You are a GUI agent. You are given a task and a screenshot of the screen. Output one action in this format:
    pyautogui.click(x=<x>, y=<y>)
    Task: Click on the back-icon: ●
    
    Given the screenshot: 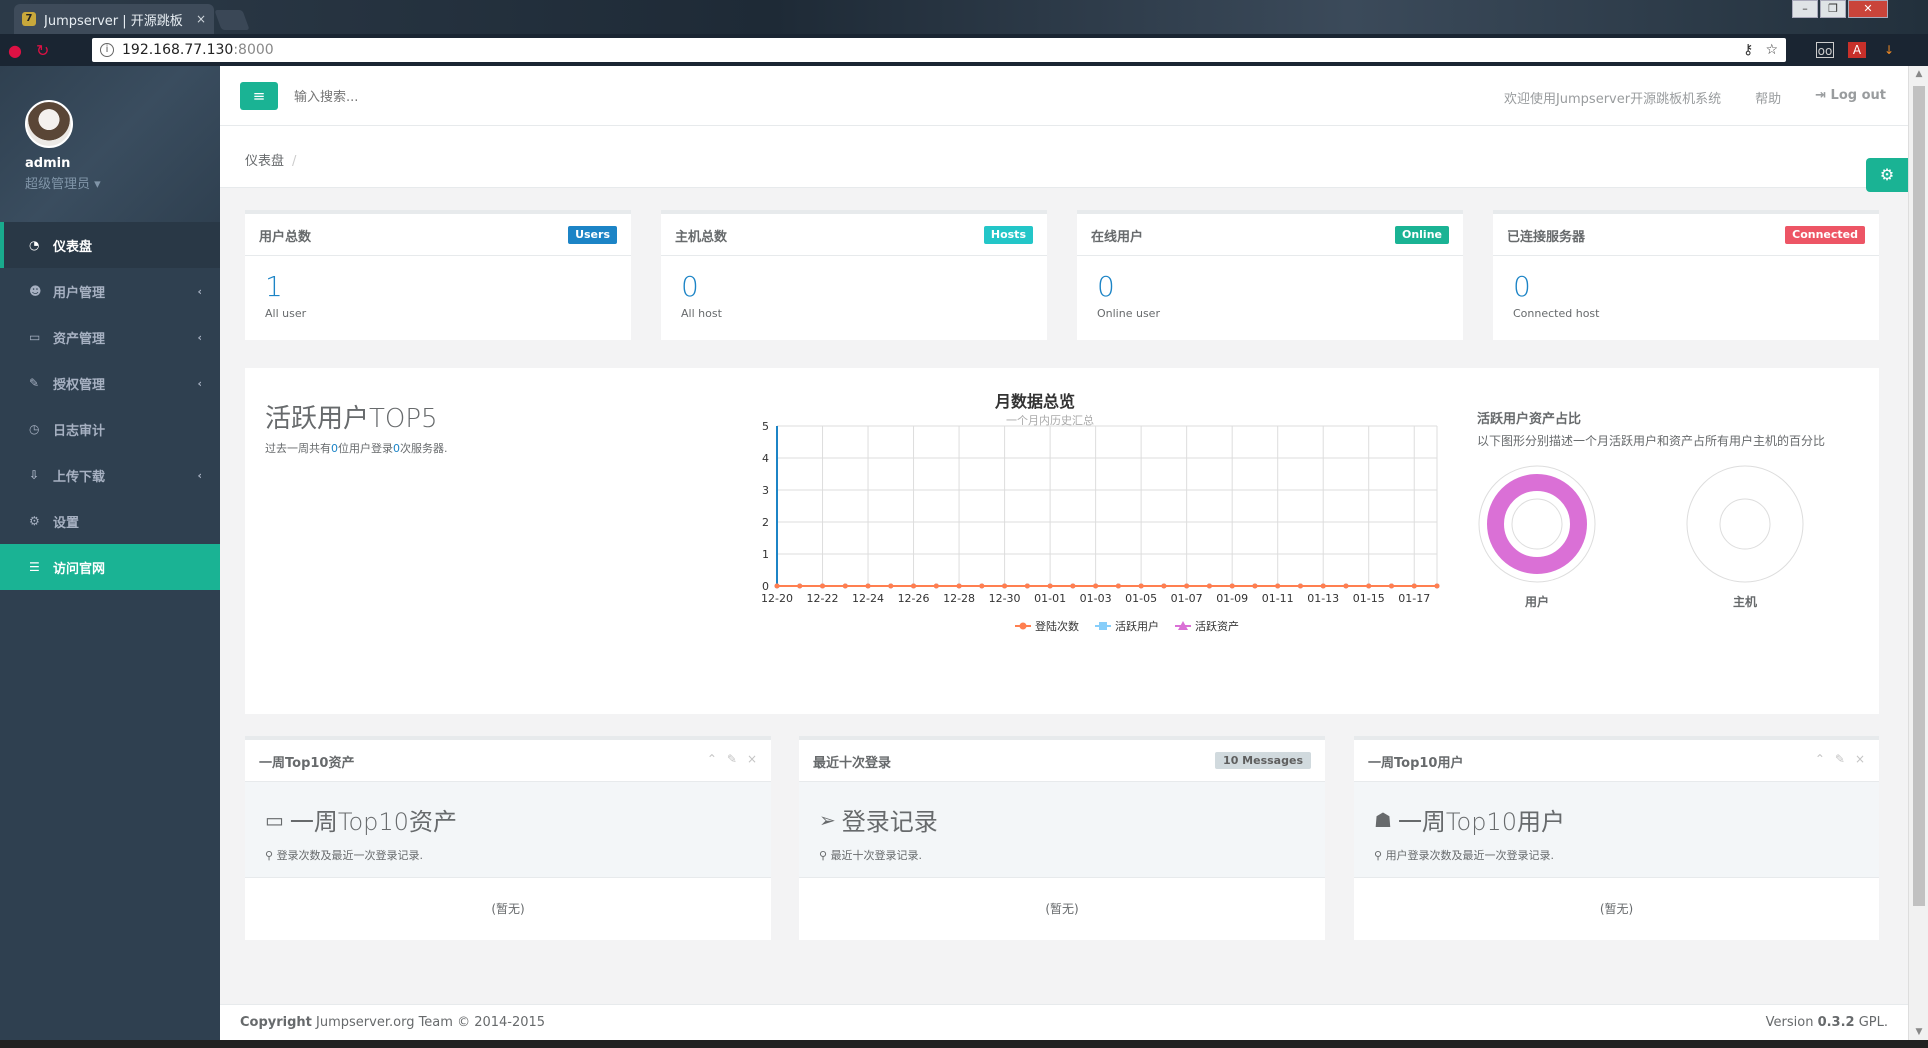 What is the action you would take?
    pyautogui.click(x=15, y=50)
    